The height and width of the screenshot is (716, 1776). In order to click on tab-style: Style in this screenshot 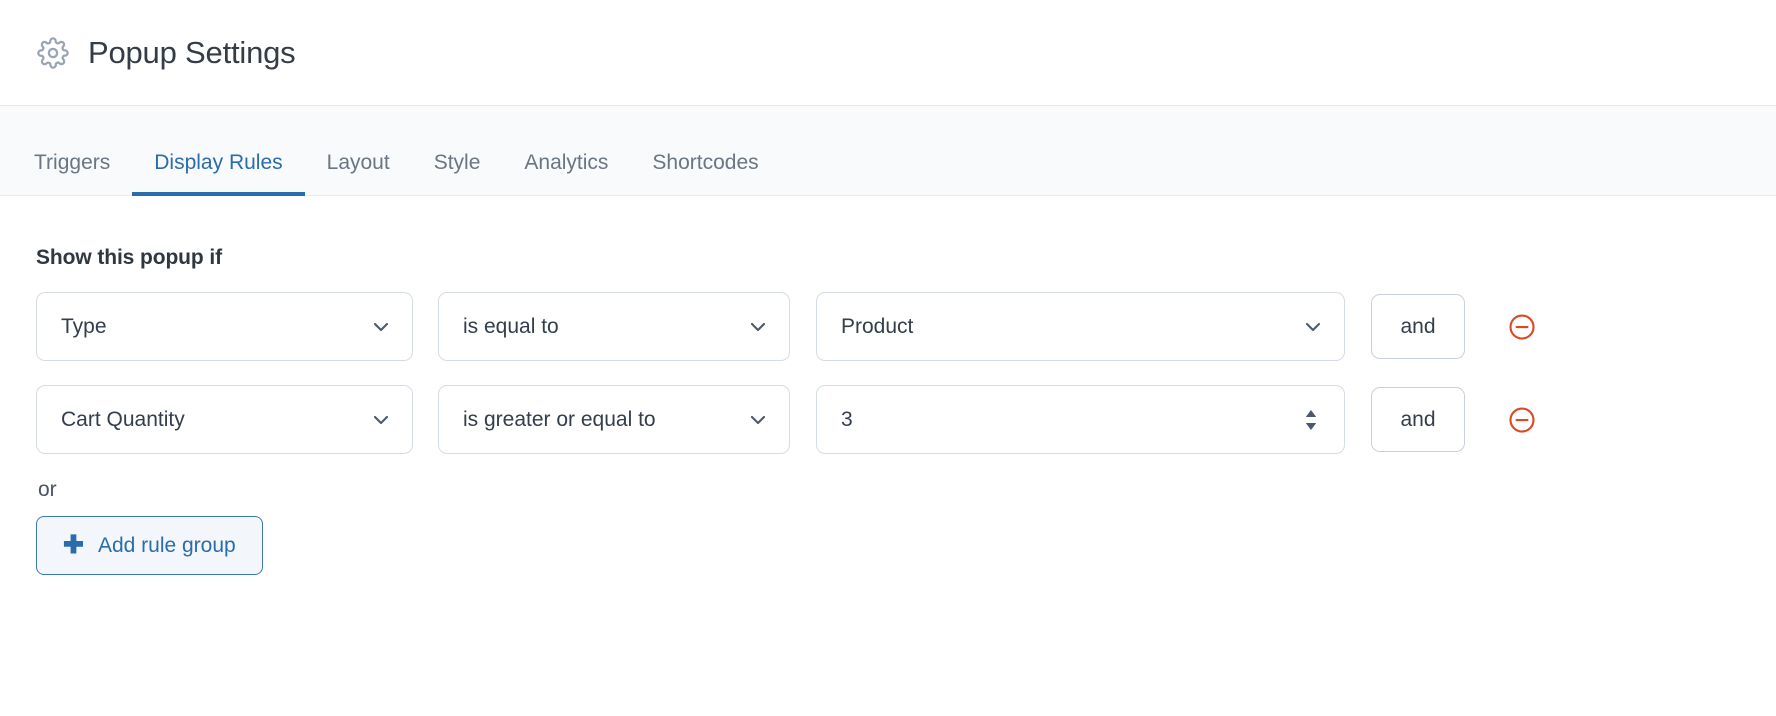, I will do `click(457, 173)`.